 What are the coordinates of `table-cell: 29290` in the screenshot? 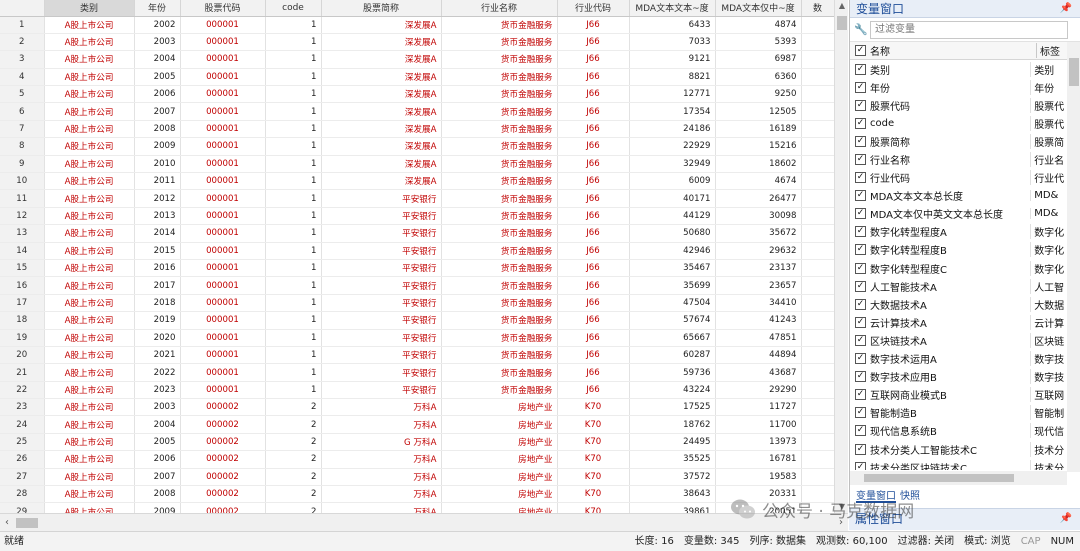 It's located at (758, 390).